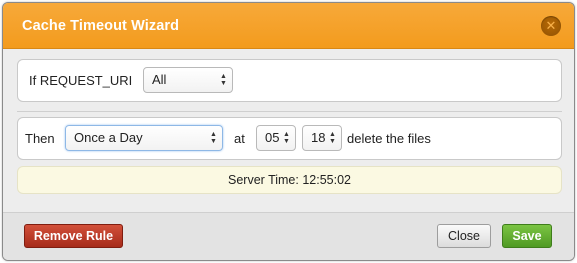 This screenshot has height=263, width=577. What do you see at coordinates (289, 111) in the screenshot?
I see `section-divider` at bounding box center [289, 111].